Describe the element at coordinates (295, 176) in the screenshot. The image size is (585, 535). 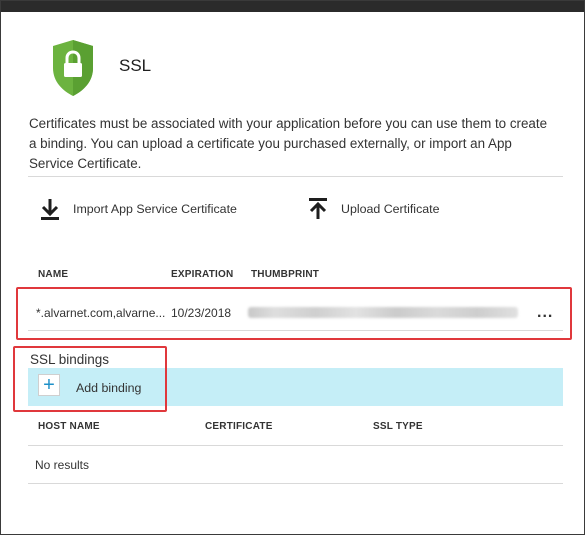
I see `divider` at that location.